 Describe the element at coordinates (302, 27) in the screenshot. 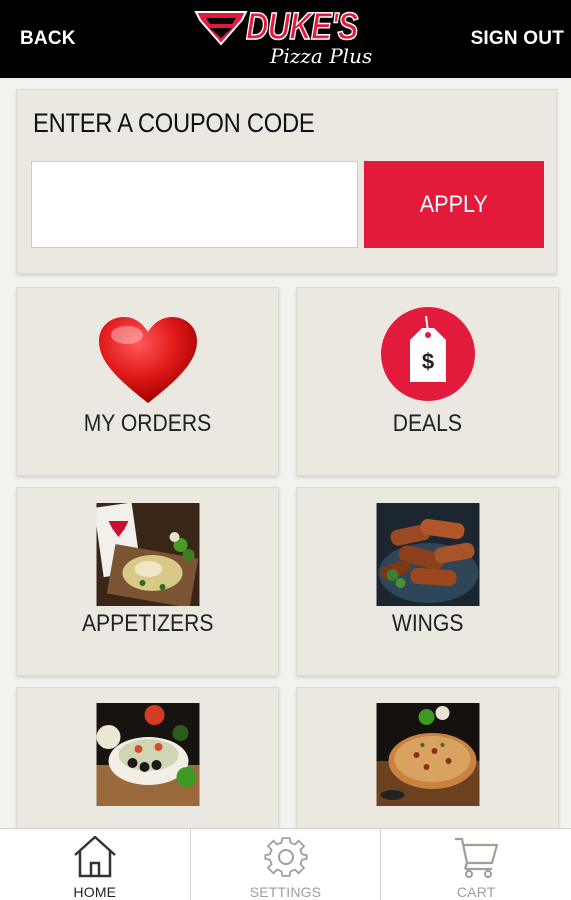

I see `logo-word: DUKE'S` at that location.